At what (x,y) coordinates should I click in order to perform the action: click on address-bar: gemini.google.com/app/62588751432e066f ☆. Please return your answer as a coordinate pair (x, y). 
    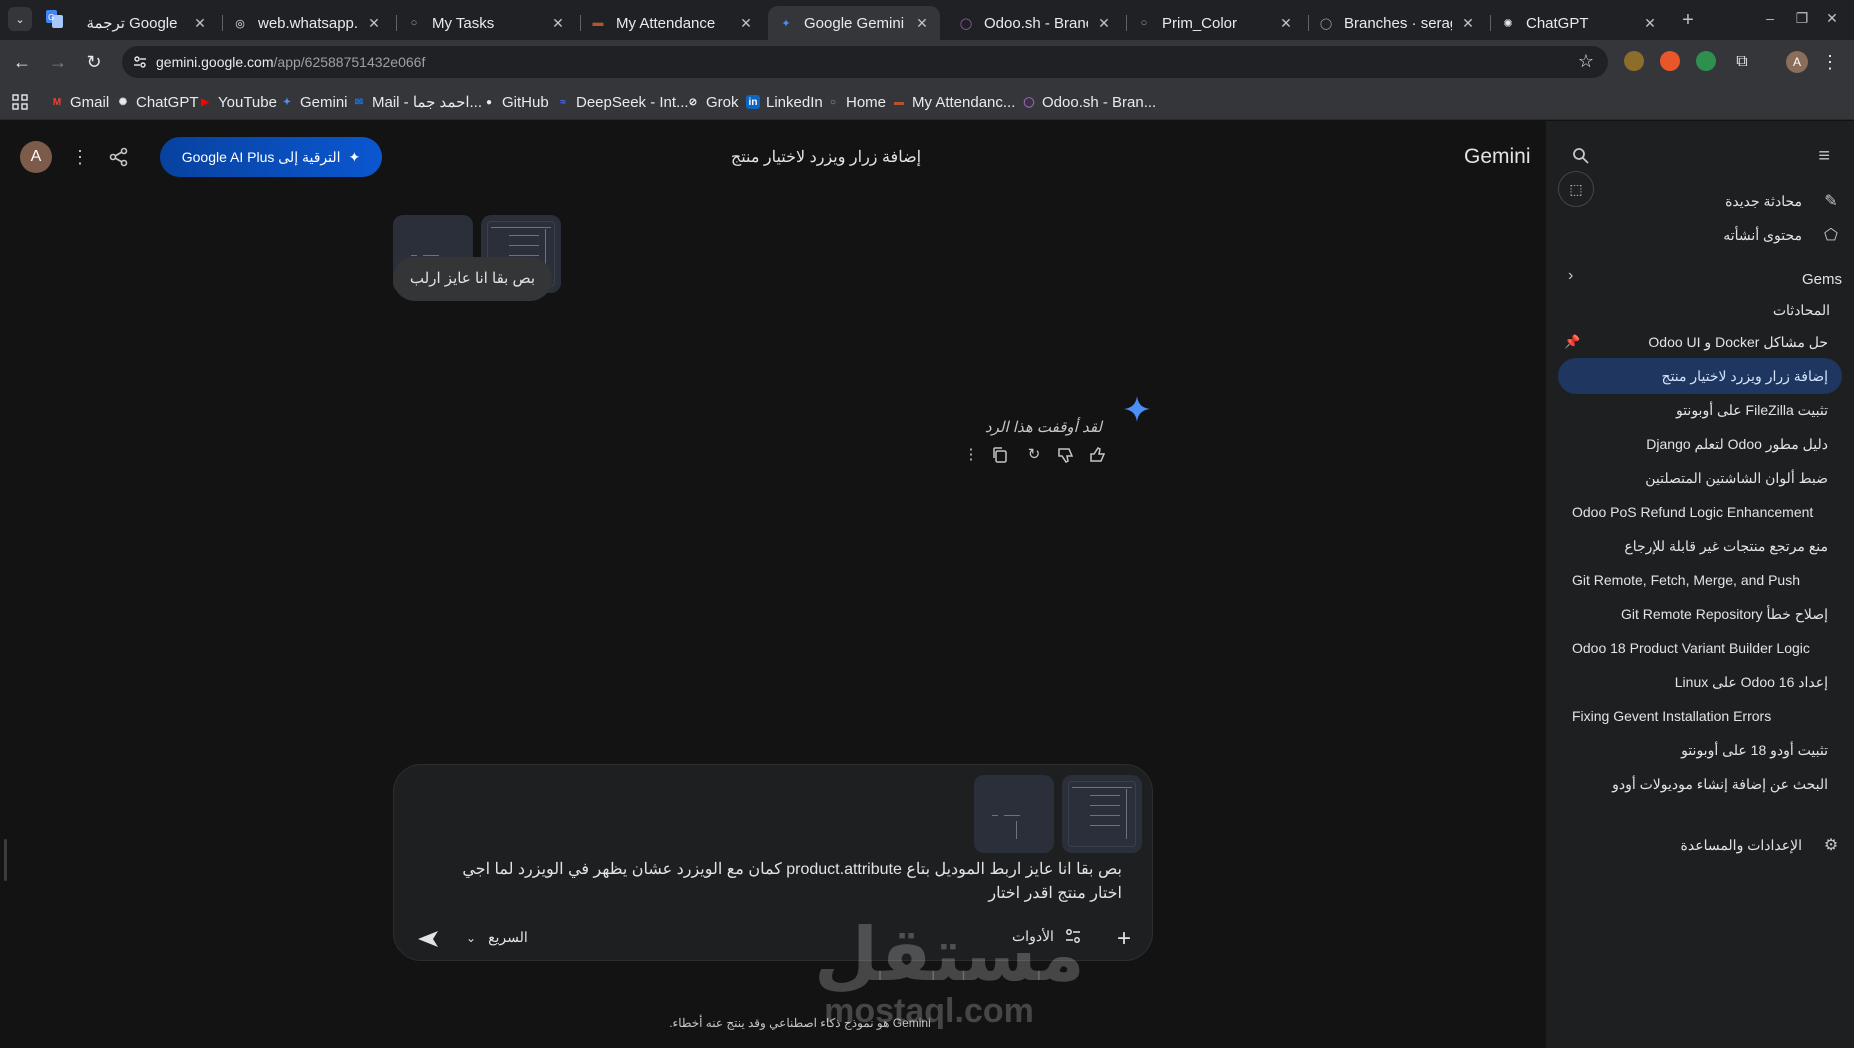
    Looking at the image, I should click on (865, 62).